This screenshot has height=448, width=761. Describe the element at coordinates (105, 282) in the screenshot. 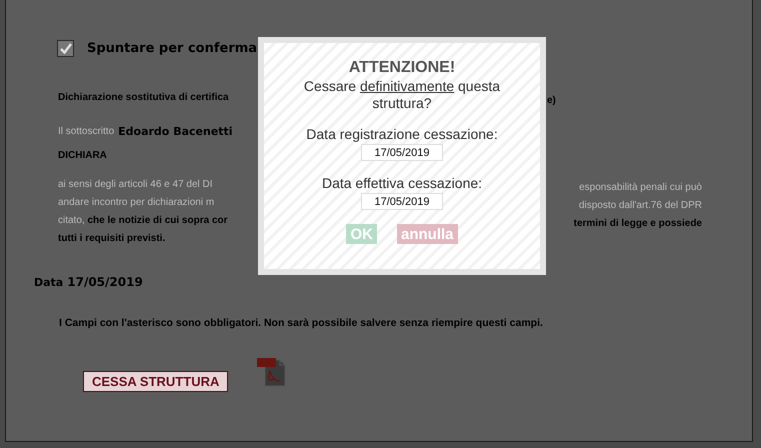

I see `date-value: 17/05/2019` at that location.